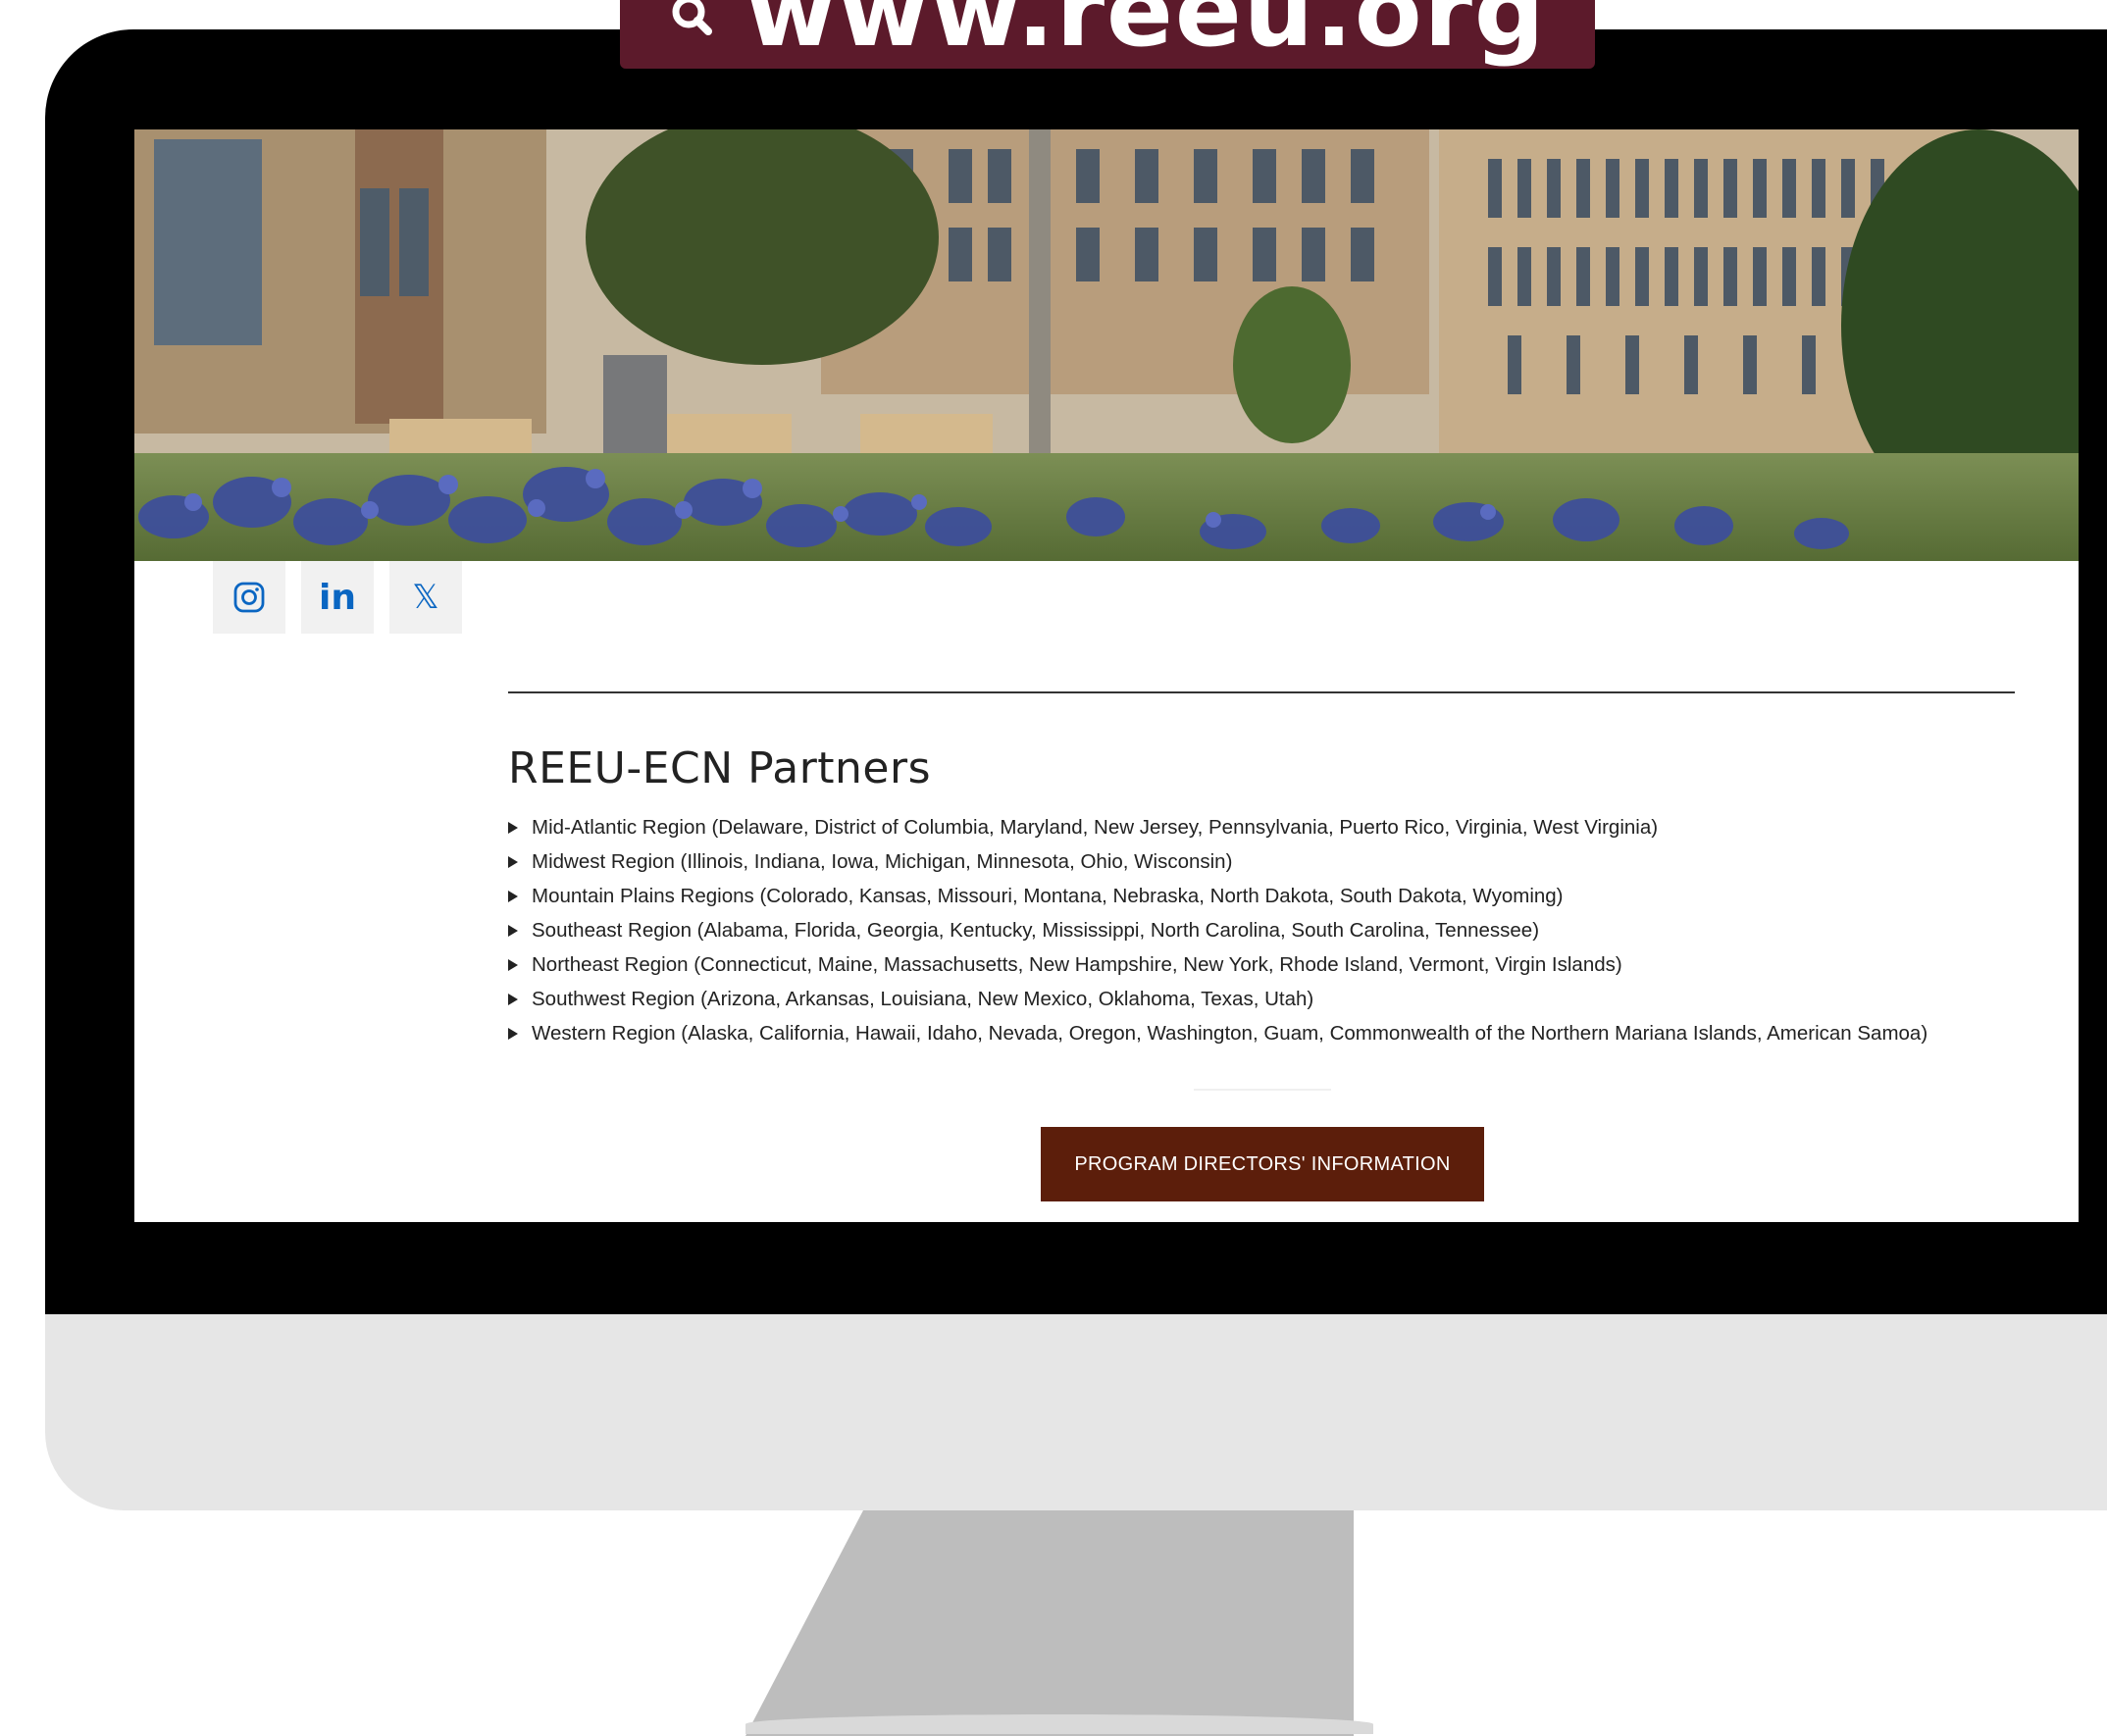 The width and height of the screenshot is (2107, 1736). I want to click on faint-divider, so click(1262, 1090).